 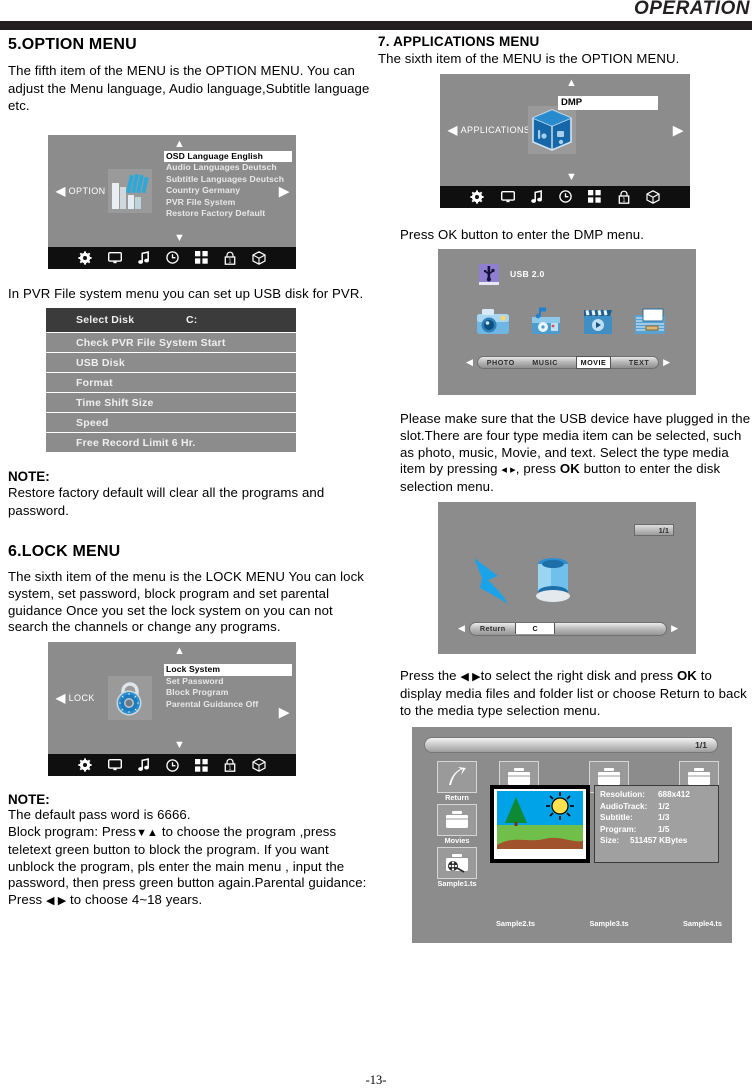 I want to click on menu-item-audio-languages: Audio Languages Deutsch, so click(x=228, y=168).